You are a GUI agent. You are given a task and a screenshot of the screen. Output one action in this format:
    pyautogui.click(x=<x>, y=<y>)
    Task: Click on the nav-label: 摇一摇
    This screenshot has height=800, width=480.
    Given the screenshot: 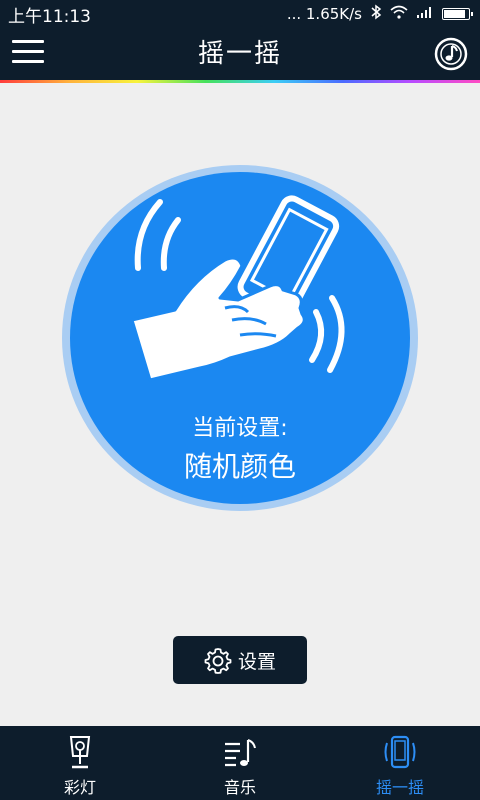 What is the action you would take?
    pyautogui.click(x=399, y=787)
    